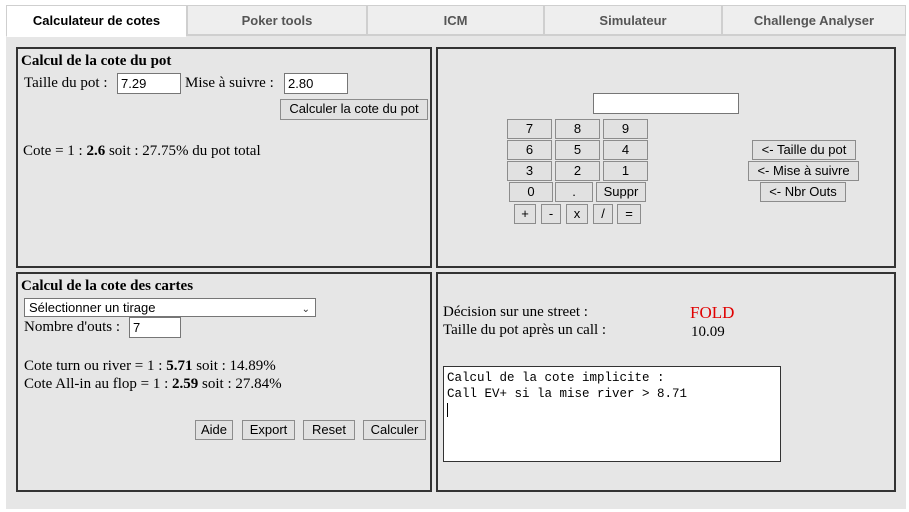 Image resolution: width=909 pixels, height=512 pixels. I want to click on pot-odds-result-suffix: soit : 27.75% du pot total, so click(183, 151).